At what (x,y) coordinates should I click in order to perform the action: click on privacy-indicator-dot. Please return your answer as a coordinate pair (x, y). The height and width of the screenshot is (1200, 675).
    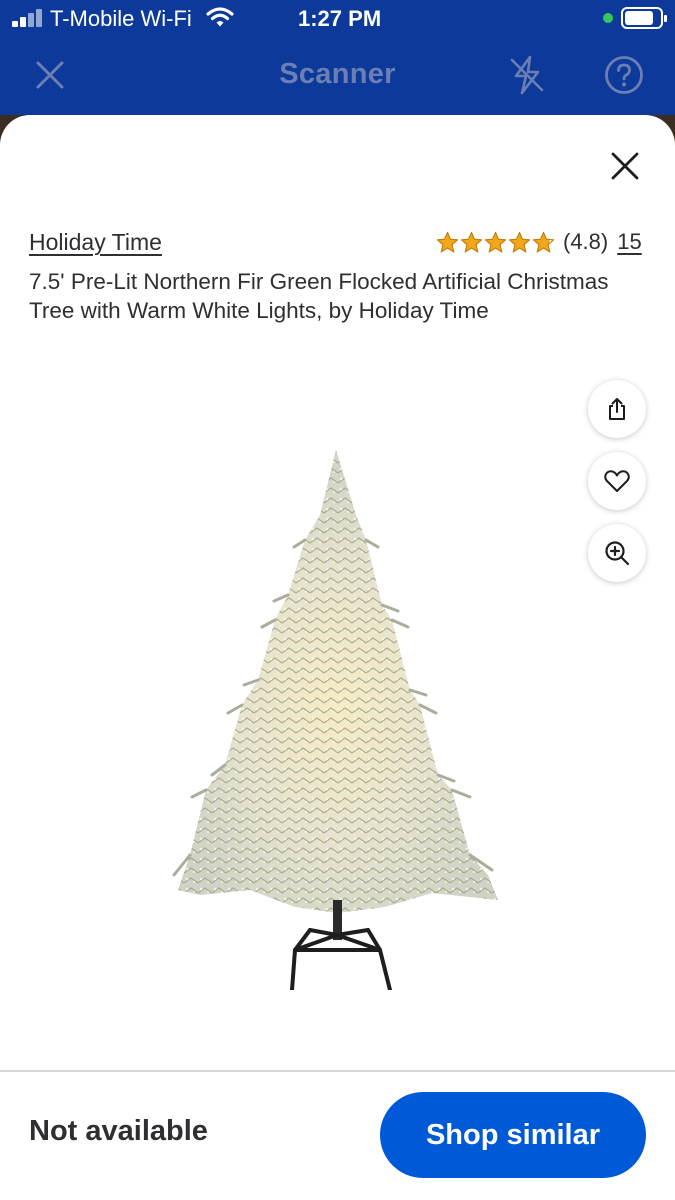
    Looking at the image, I should click on (608, 18).